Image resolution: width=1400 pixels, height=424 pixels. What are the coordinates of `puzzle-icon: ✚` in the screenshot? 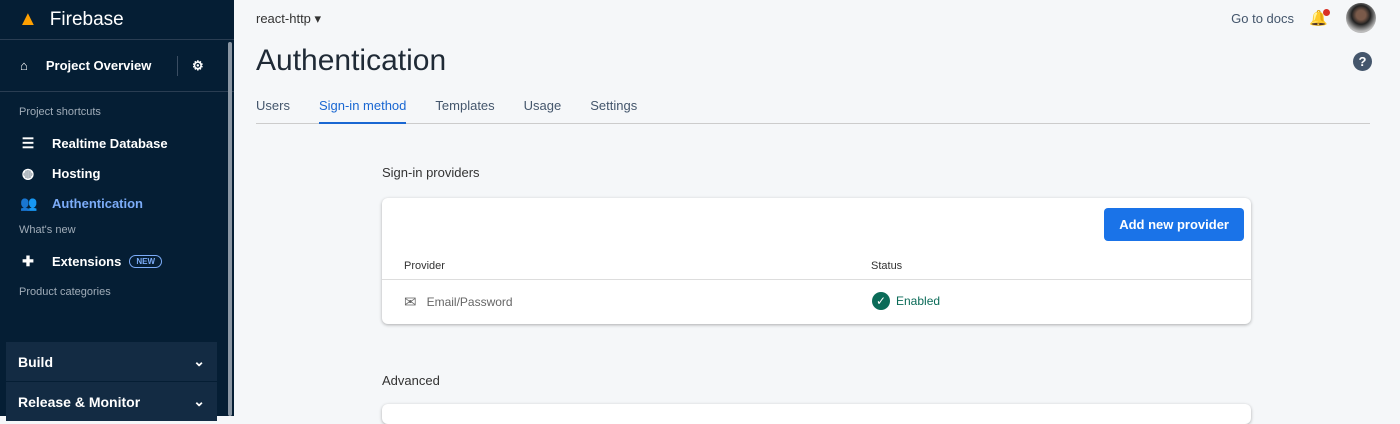 It's located at (28, 260).